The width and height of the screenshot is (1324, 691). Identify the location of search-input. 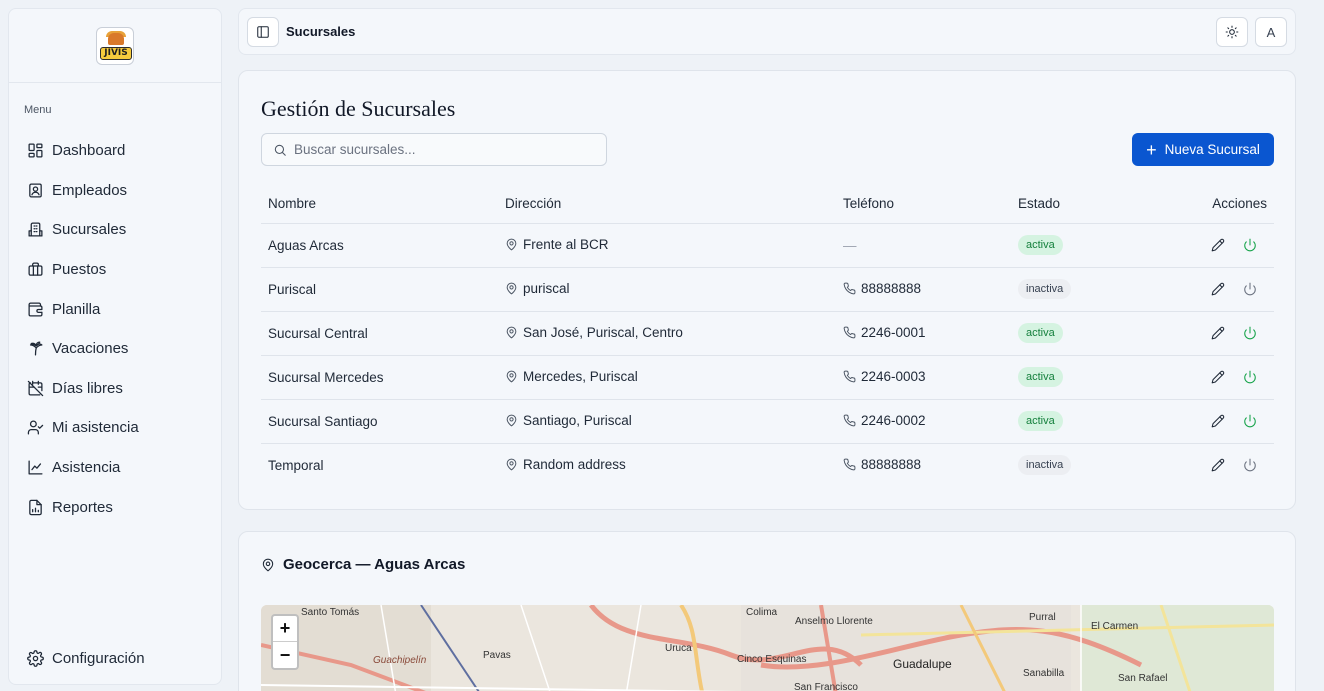
(444, 149).